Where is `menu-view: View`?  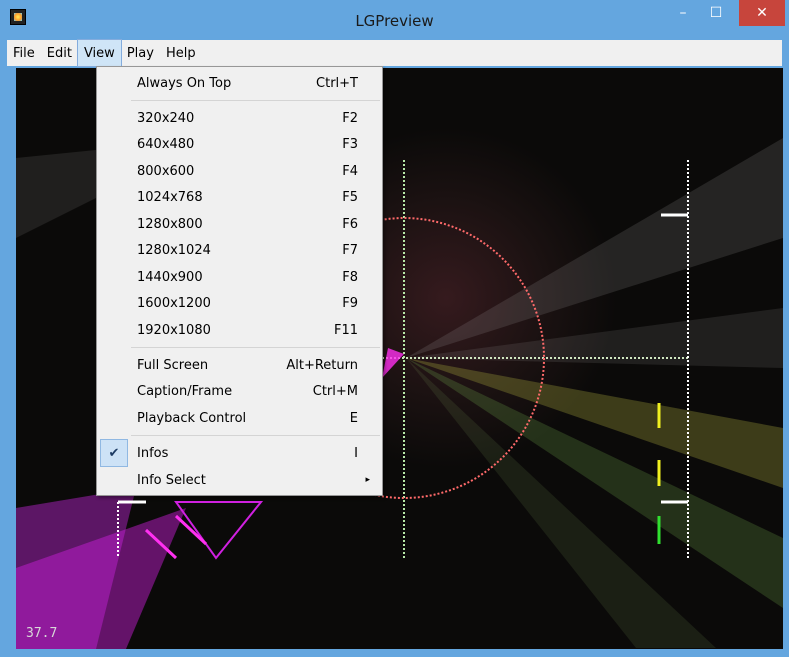
menu-view: View is located at coordinates (99, 53).